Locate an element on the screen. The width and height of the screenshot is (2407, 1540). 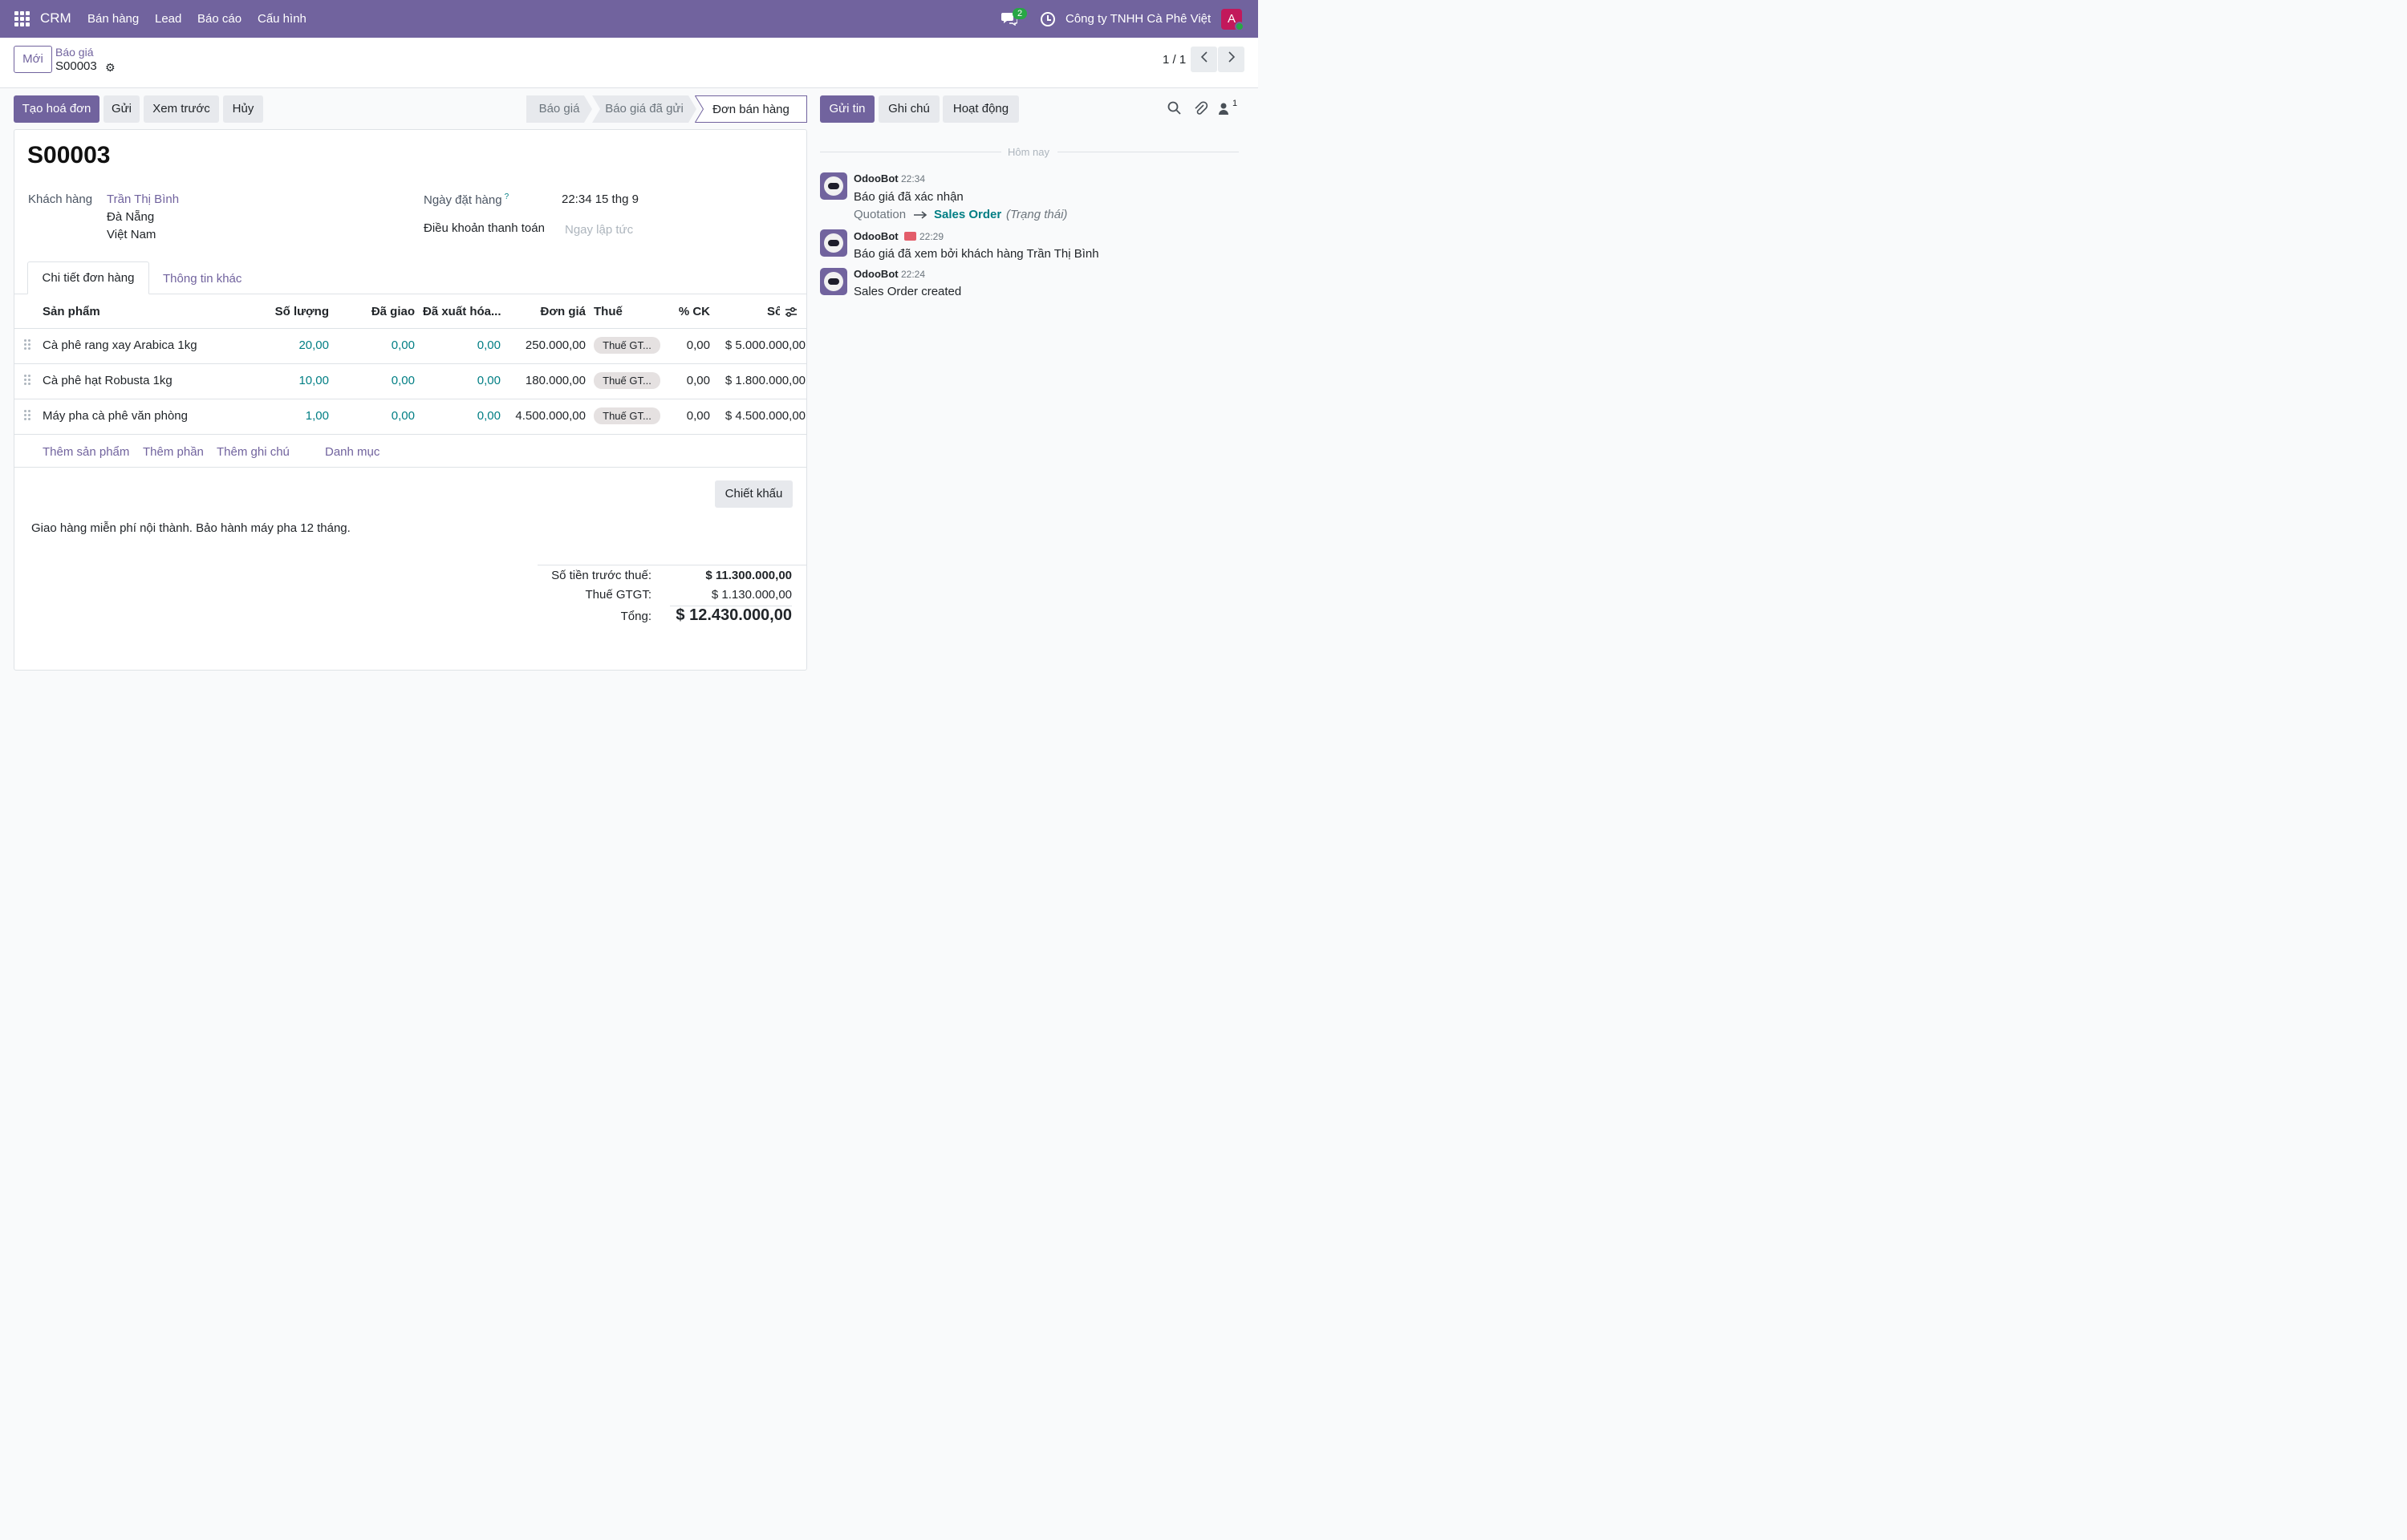
menu-lead: Lead is located at coordinates (168, 19).